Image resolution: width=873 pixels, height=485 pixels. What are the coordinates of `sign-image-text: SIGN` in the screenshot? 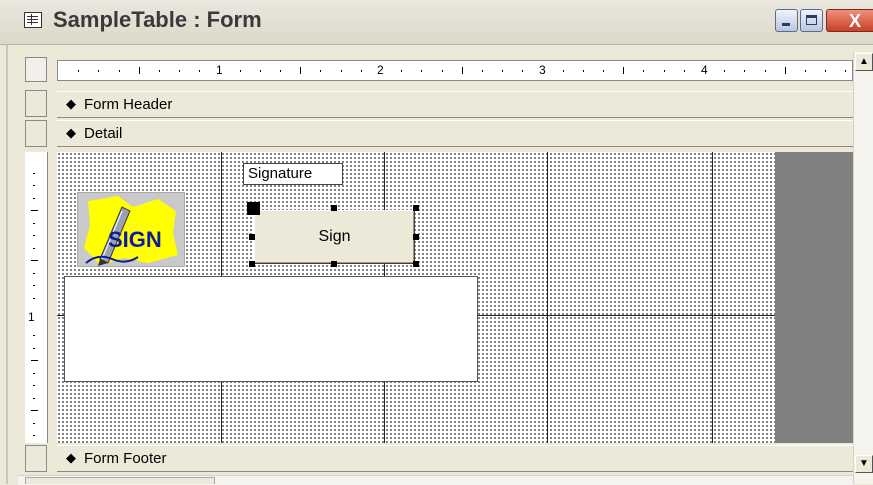 It's located at (135, 239).